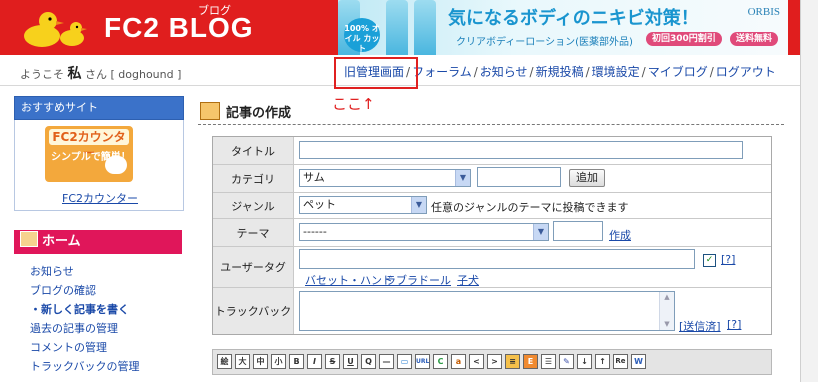 Image resolution: width=818 pixels, height=382 pixels. I want to click on title-row: タイトル, so click(492, 151).